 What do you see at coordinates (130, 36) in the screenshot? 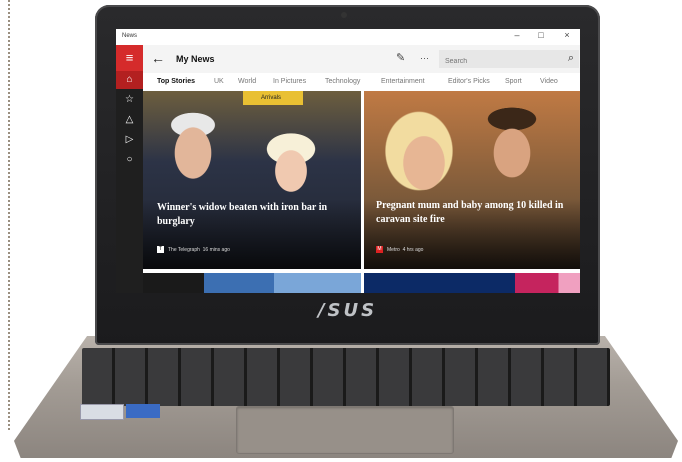
I see `window-title: News` at bounding box center [130, 36].